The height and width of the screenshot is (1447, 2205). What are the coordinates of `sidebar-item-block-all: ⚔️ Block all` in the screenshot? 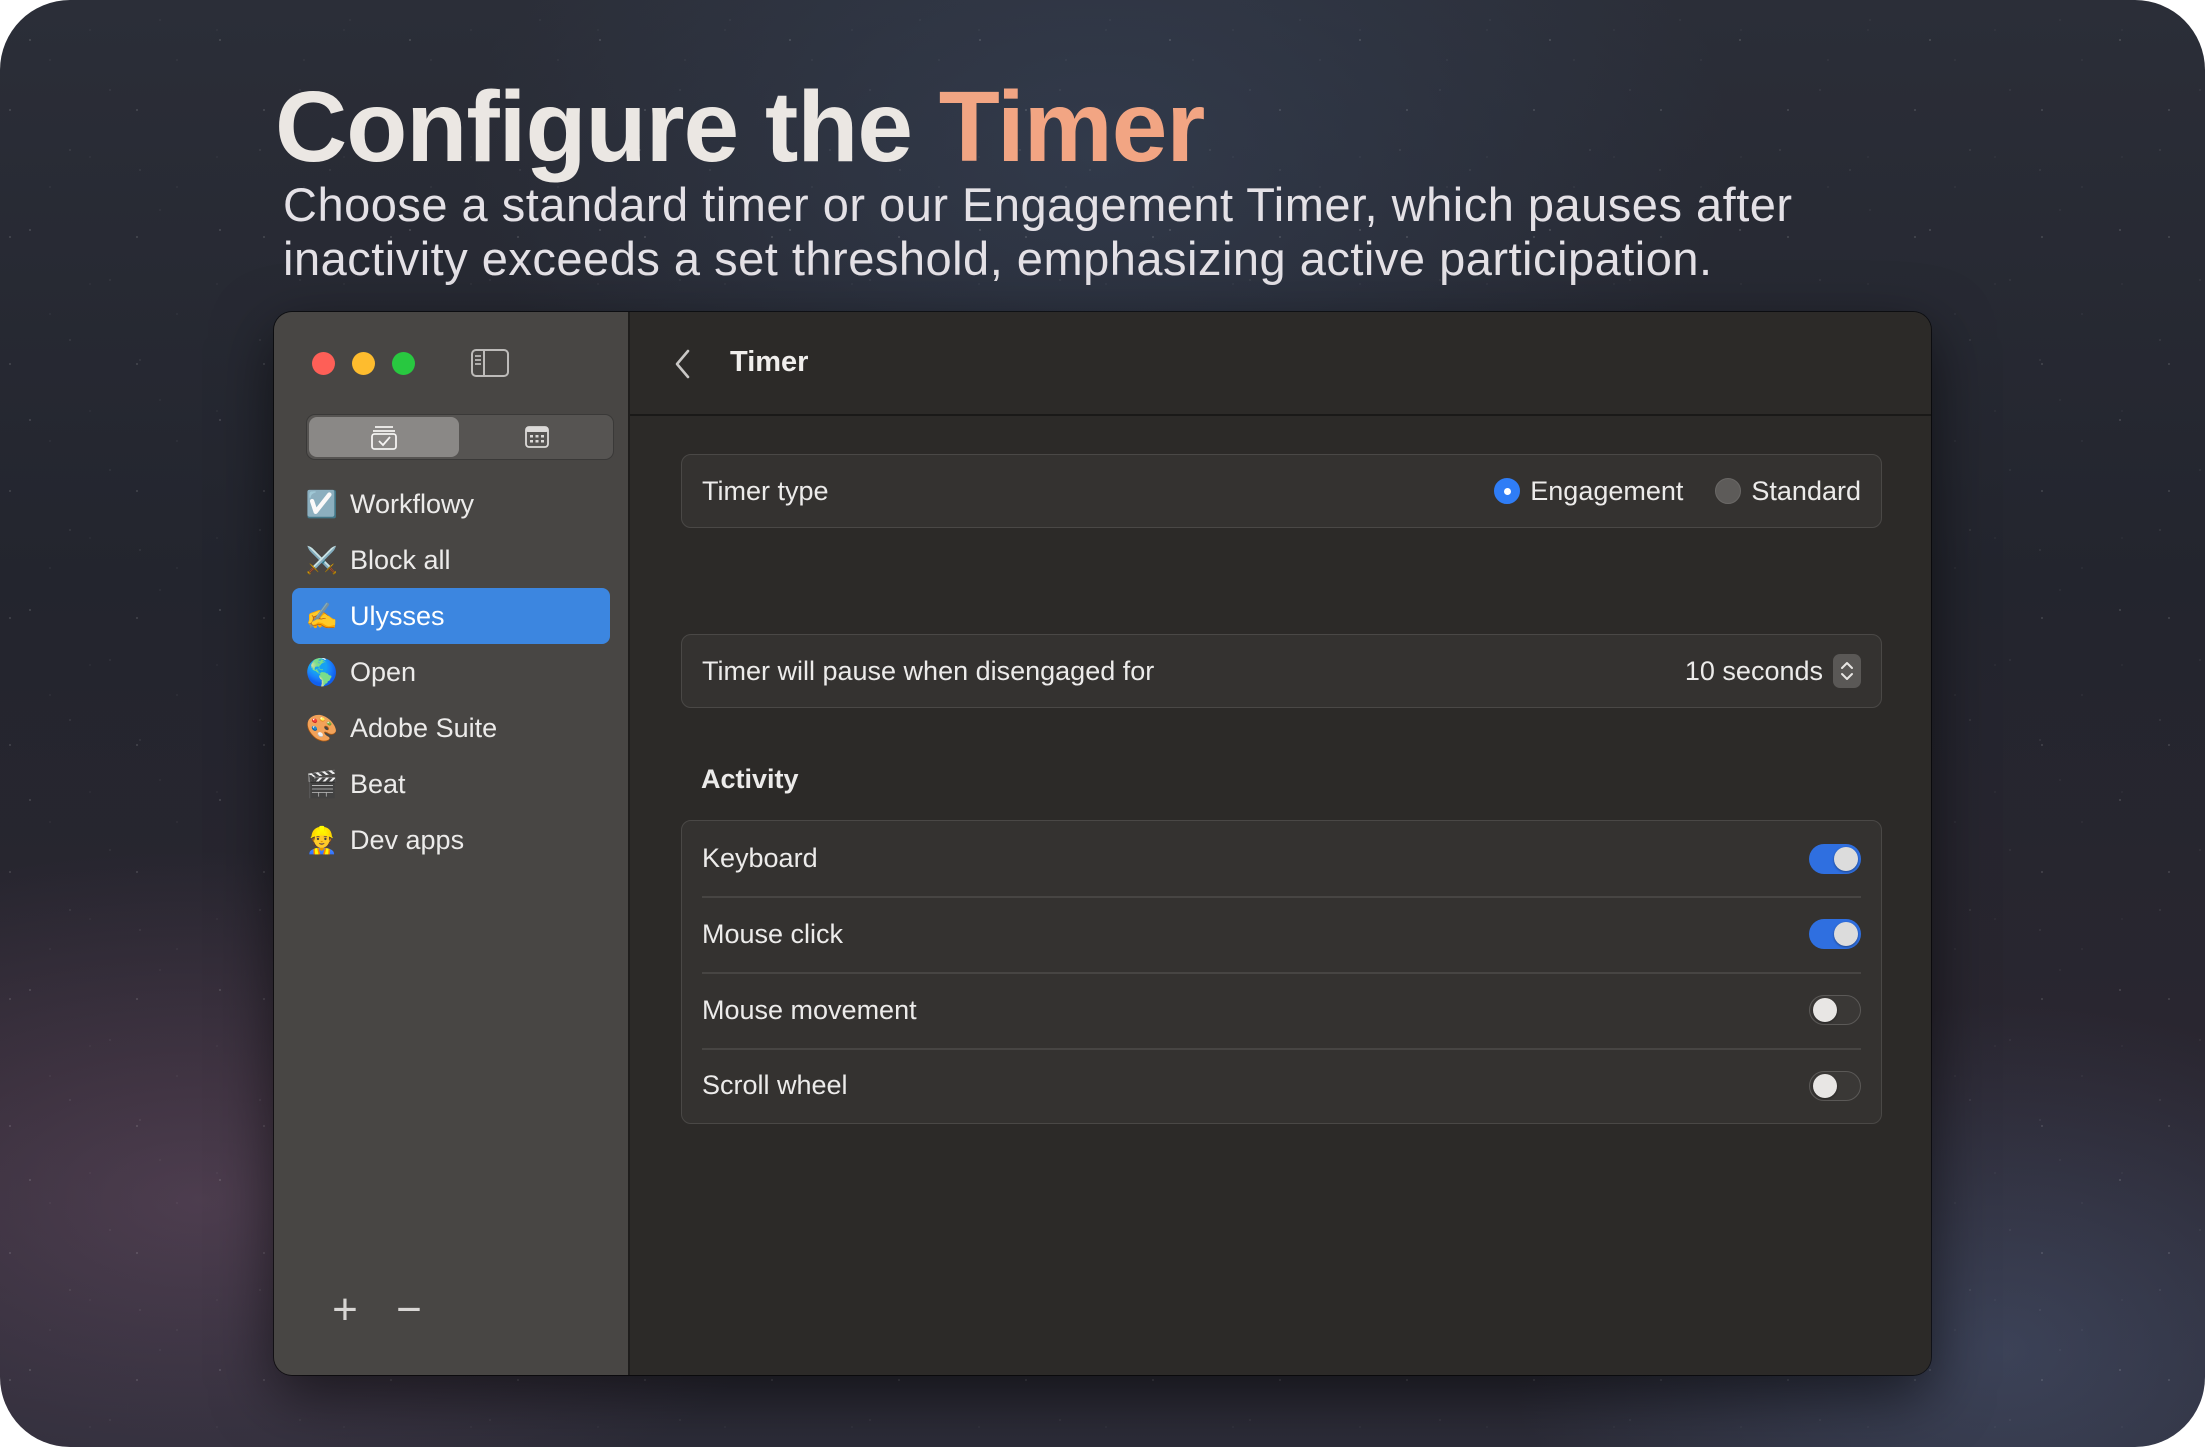 It's located at (451, 560).